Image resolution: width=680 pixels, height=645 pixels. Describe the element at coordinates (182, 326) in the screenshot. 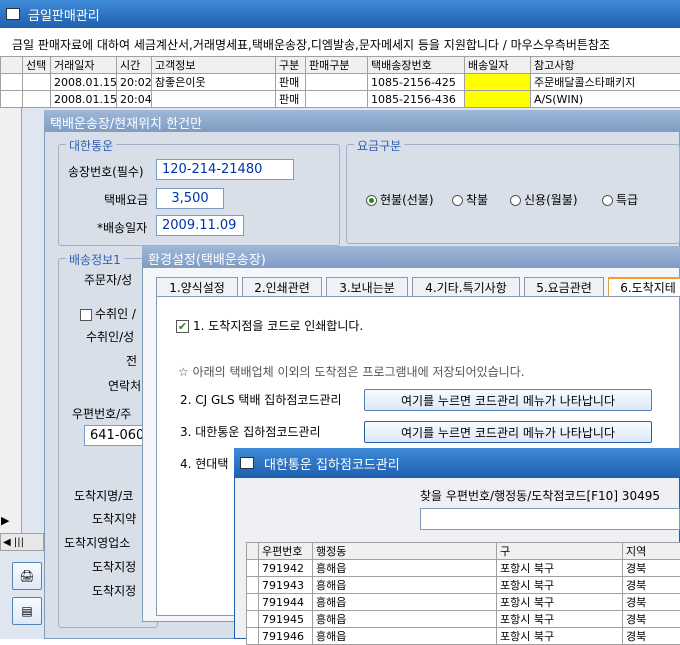

I see `checkmark-icon: ✔` at that location.